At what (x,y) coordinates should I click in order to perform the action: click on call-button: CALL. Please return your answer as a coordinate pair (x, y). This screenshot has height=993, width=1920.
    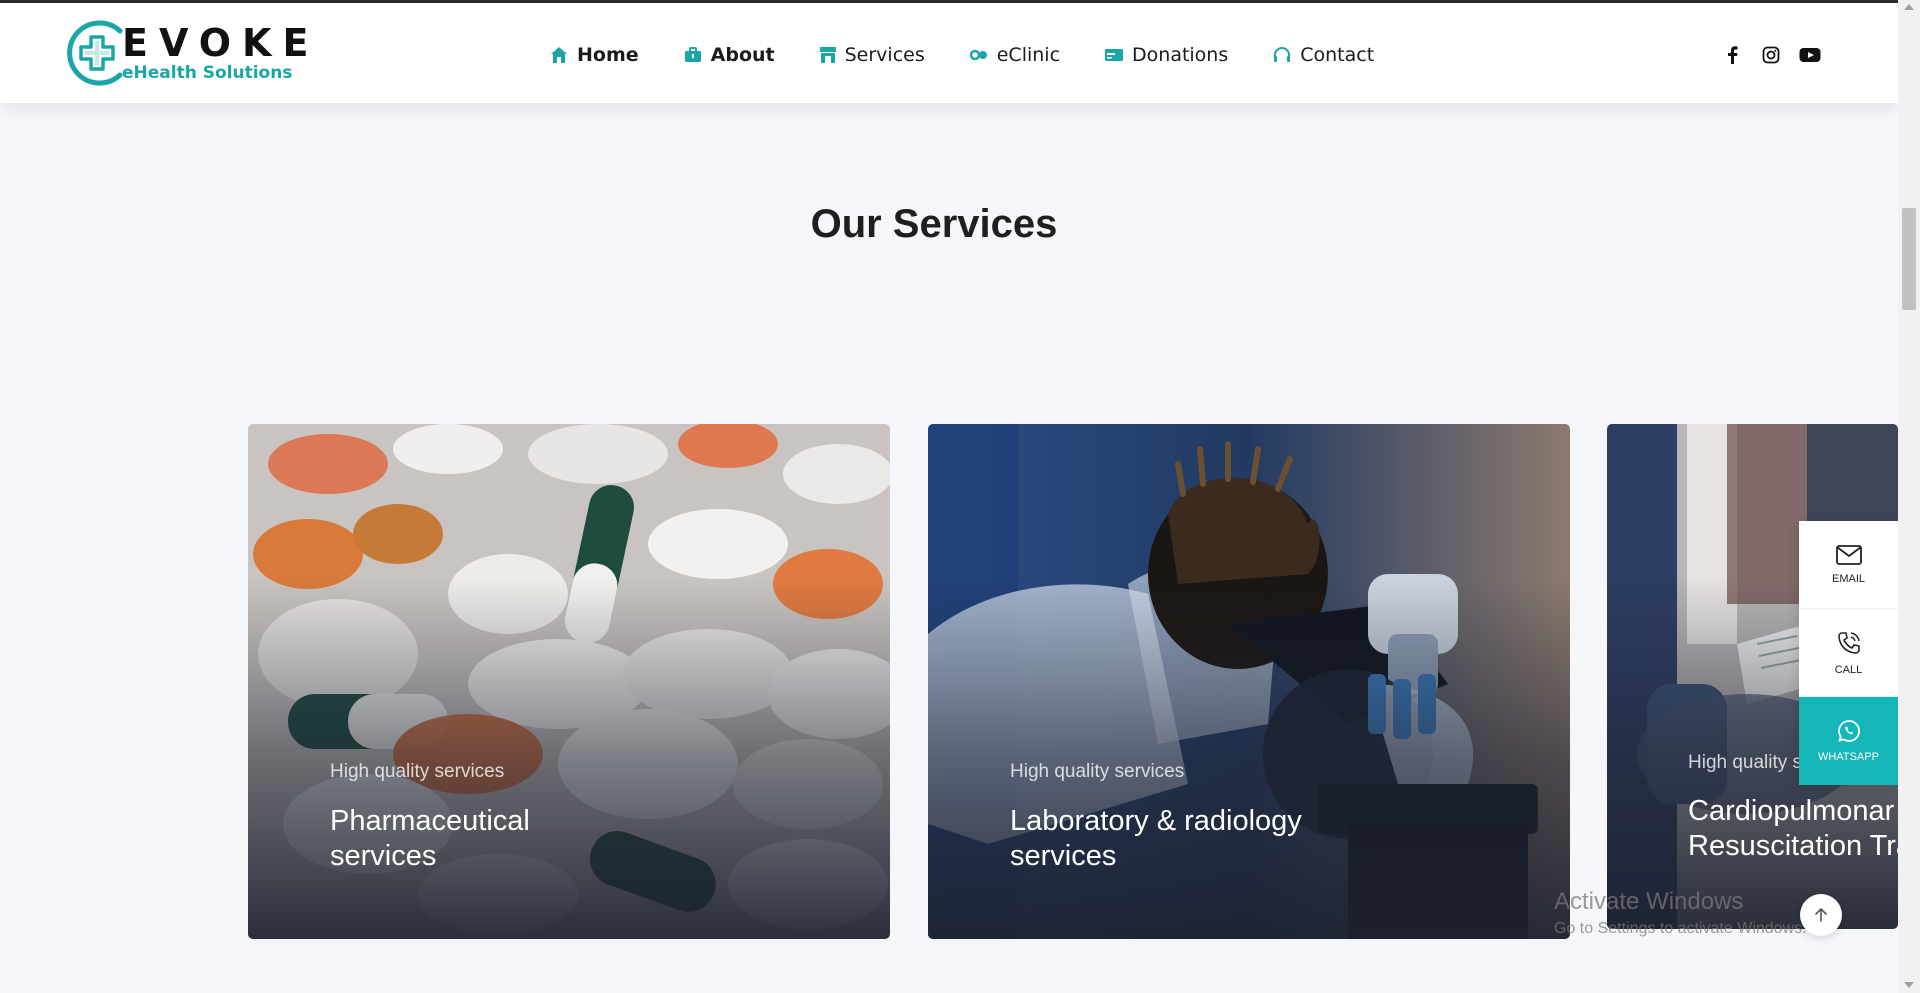
    Looking at the image, I should click on (1848, 653).